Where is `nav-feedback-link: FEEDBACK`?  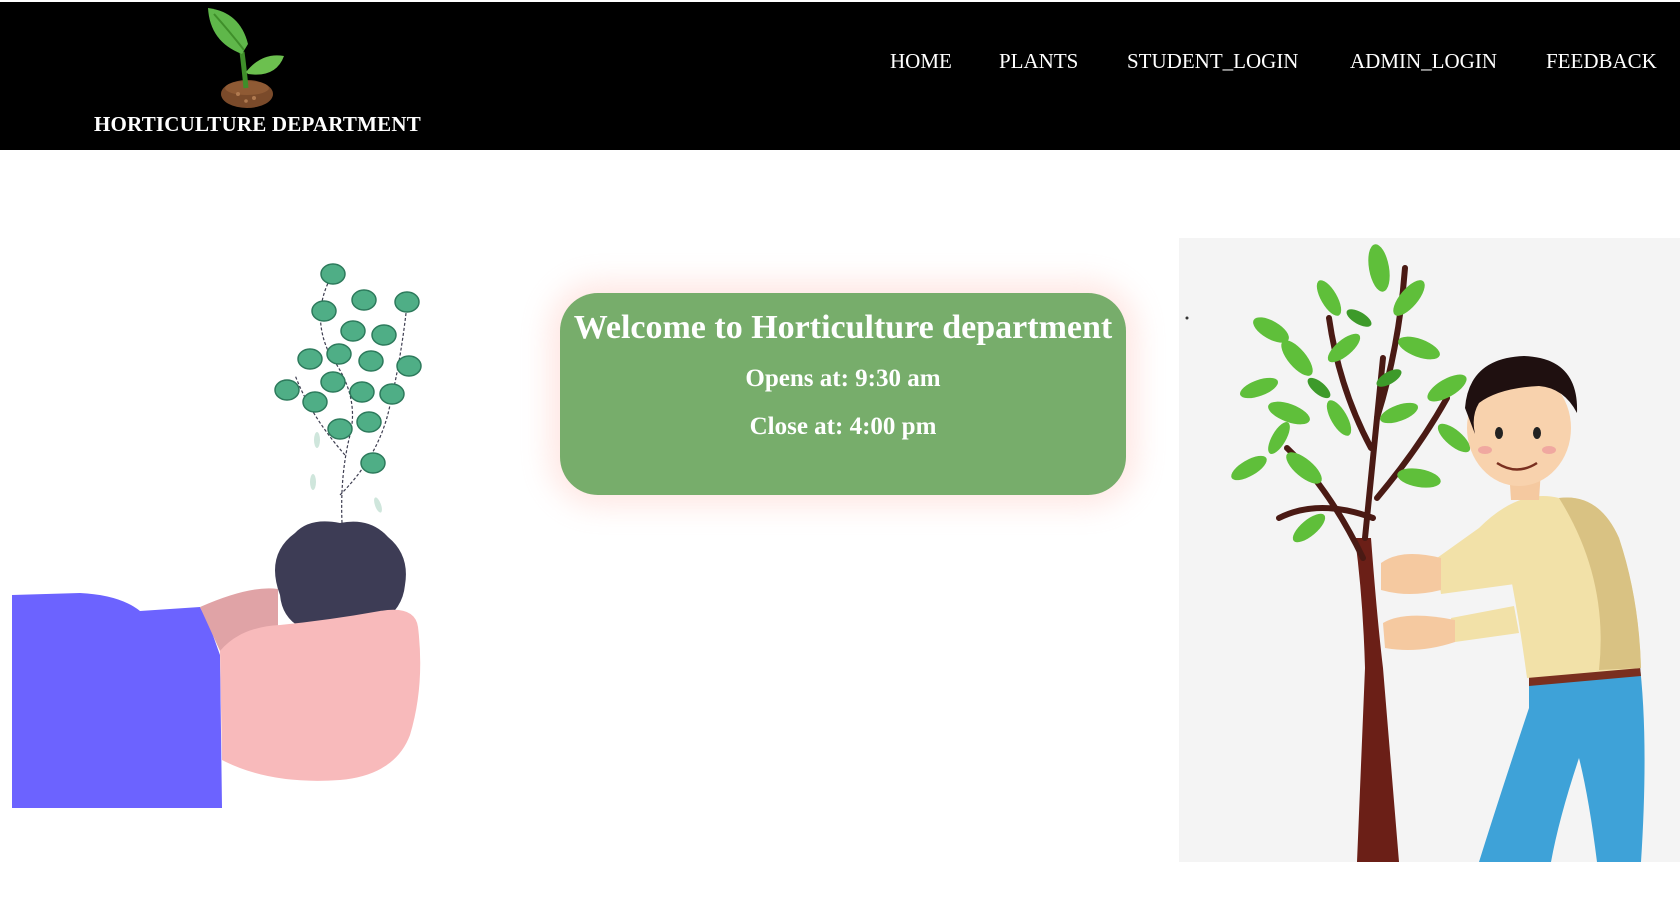 nav-feedback-link: FEEDBACK is located at coordinates (1601, 61).